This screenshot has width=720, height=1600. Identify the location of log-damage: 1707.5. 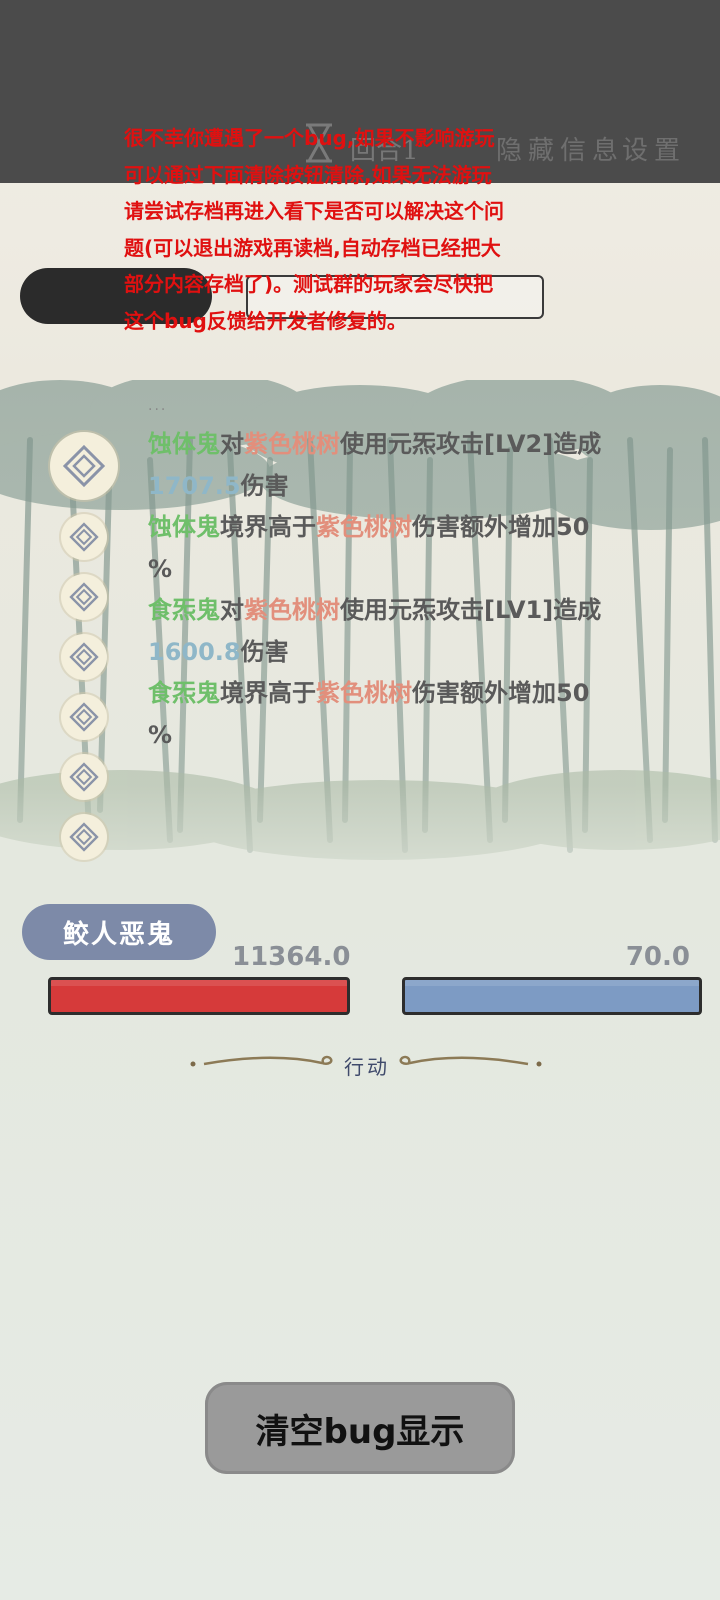
(194, 485).